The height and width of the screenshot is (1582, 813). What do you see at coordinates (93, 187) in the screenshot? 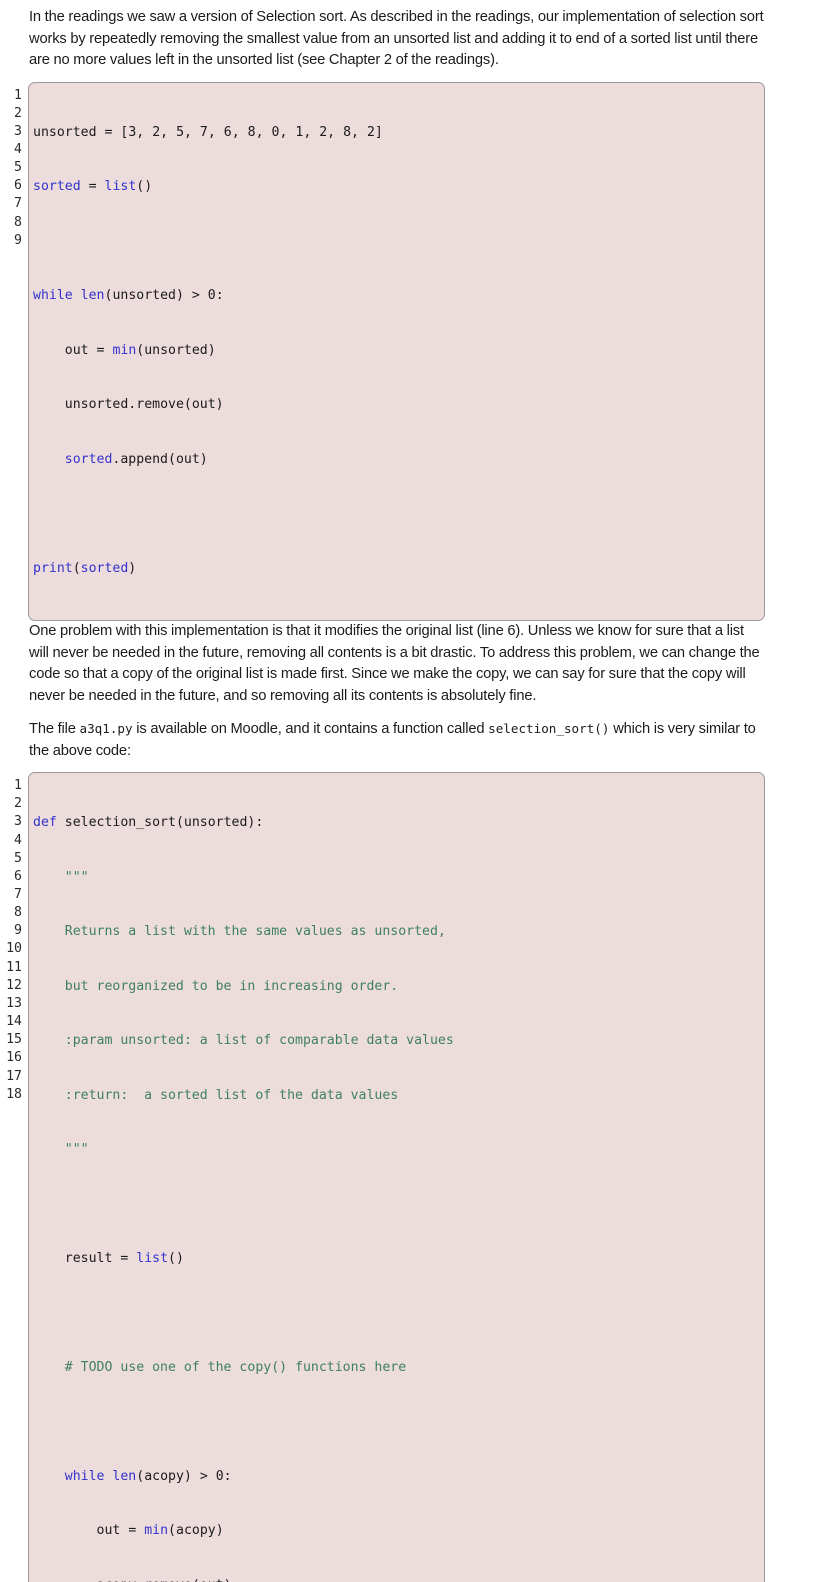
I see `code-line-2: sorted = list()` at bounding box center [93, 187].